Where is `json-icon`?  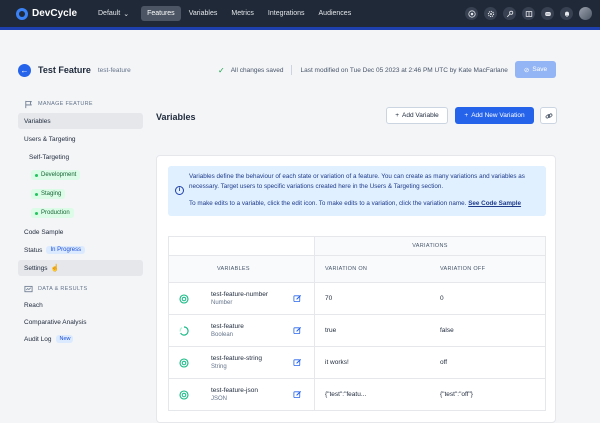 json-icon is located at coordinates (184, 395).